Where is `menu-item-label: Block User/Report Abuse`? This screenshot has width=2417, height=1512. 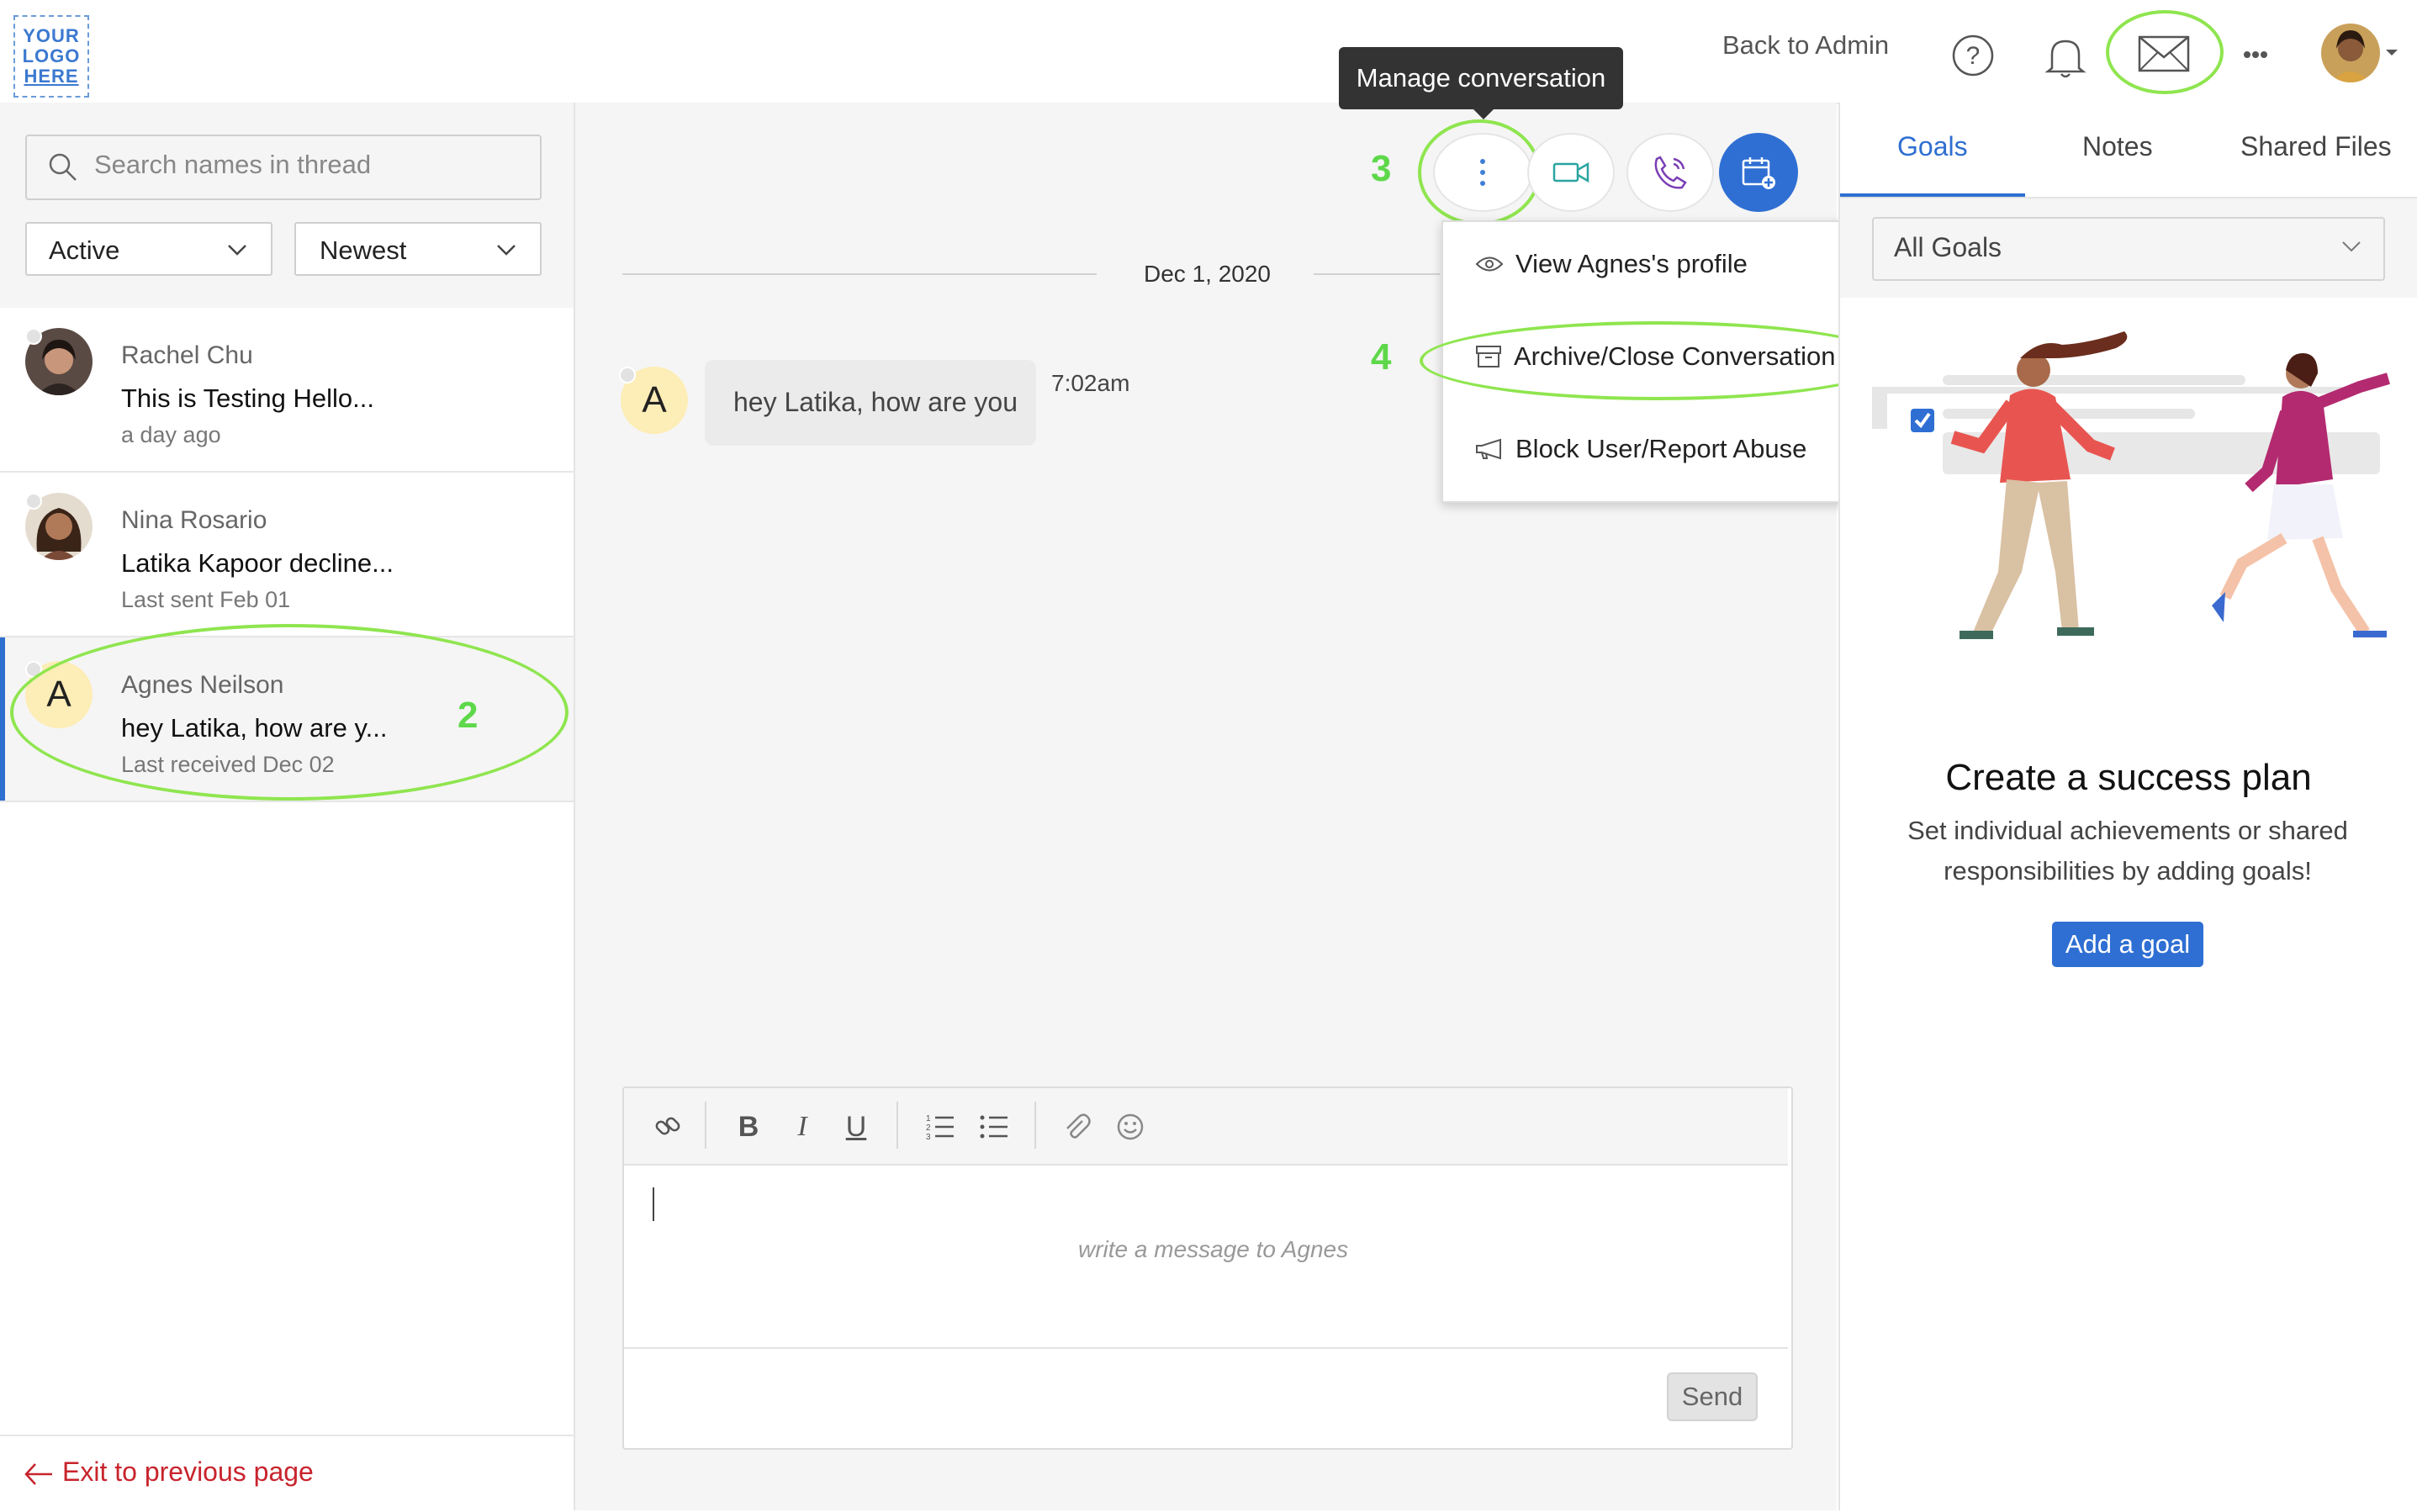 menu-item-label: Block User/Report Abuse is located at coordinates (1661, 448).